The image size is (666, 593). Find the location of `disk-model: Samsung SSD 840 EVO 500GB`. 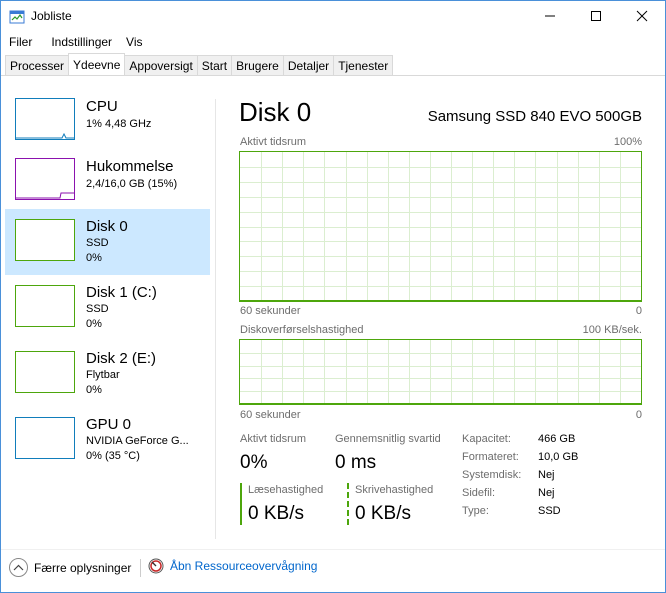

disk-model: Samsung SSD 840 EVO 500GB is located at coordinates (534, 116).